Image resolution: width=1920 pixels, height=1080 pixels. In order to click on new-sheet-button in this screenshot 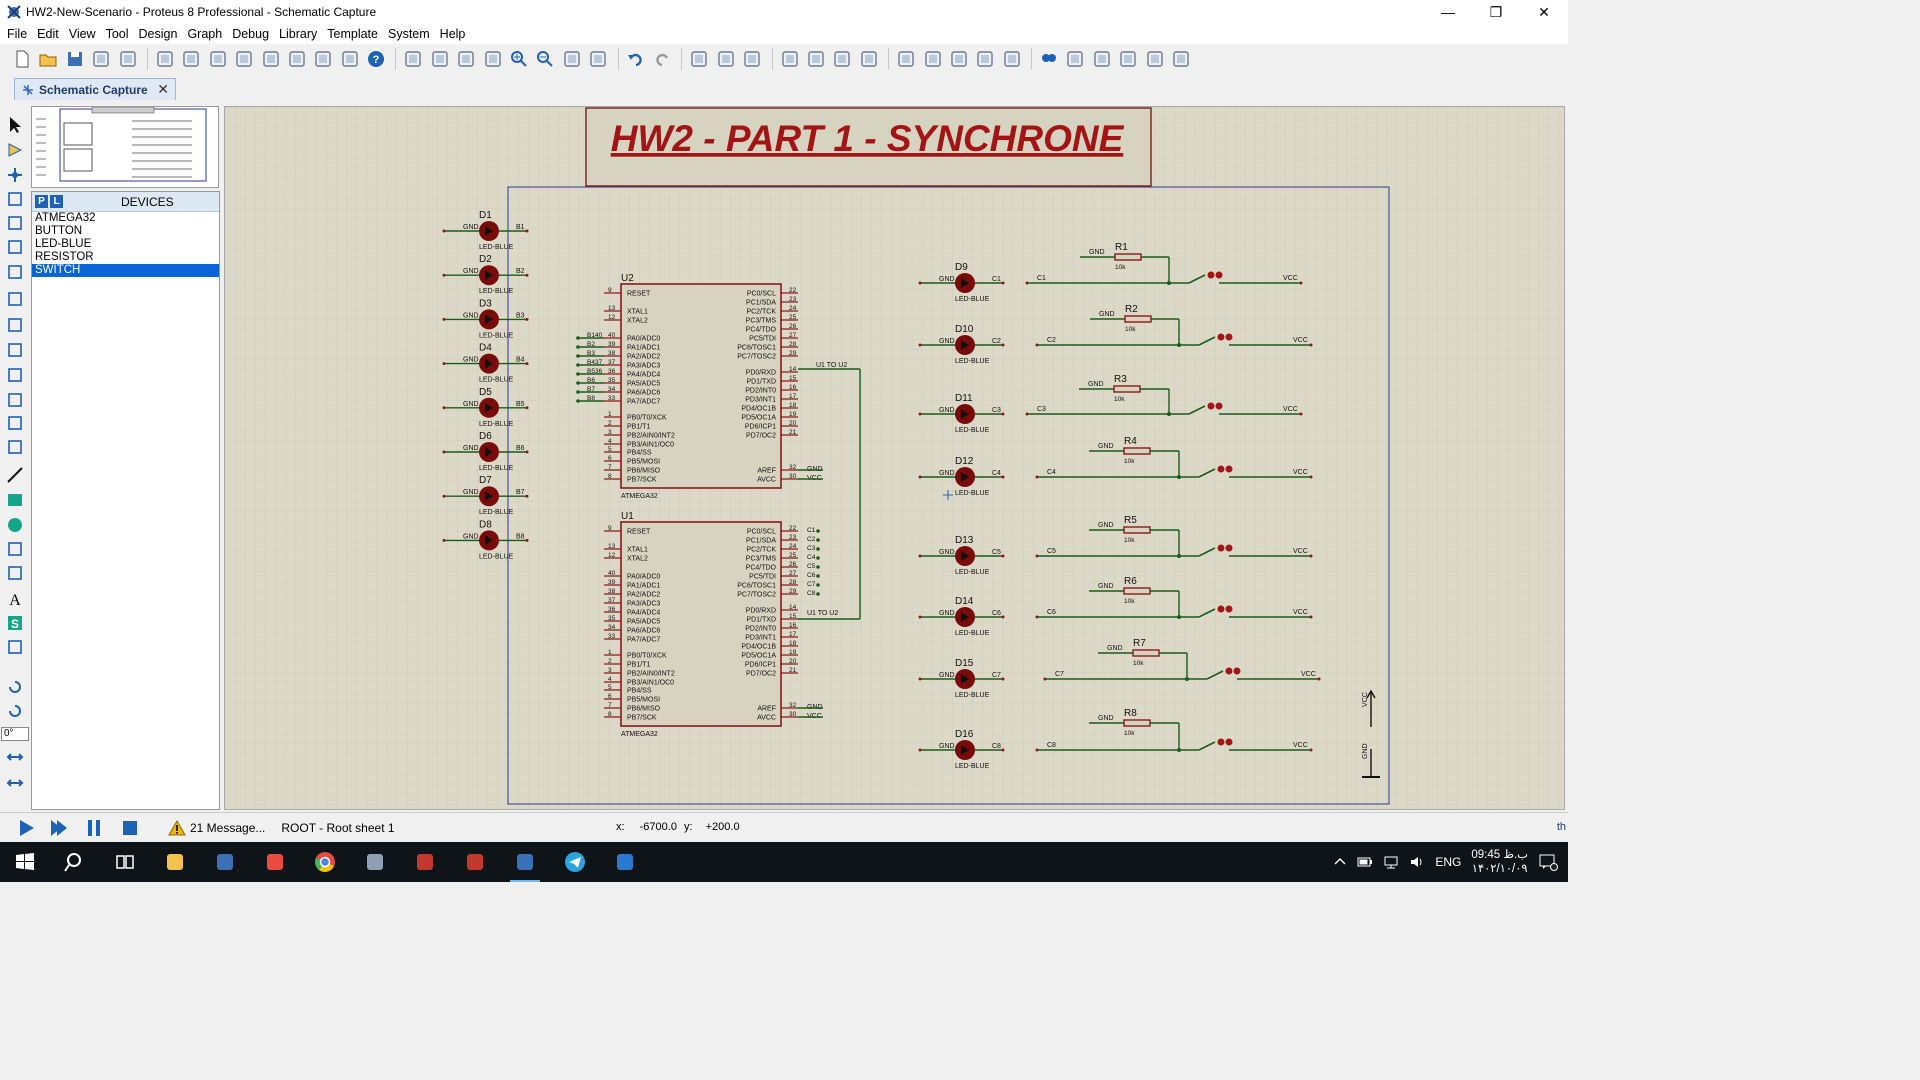, I will do `click(1102, 59)`.